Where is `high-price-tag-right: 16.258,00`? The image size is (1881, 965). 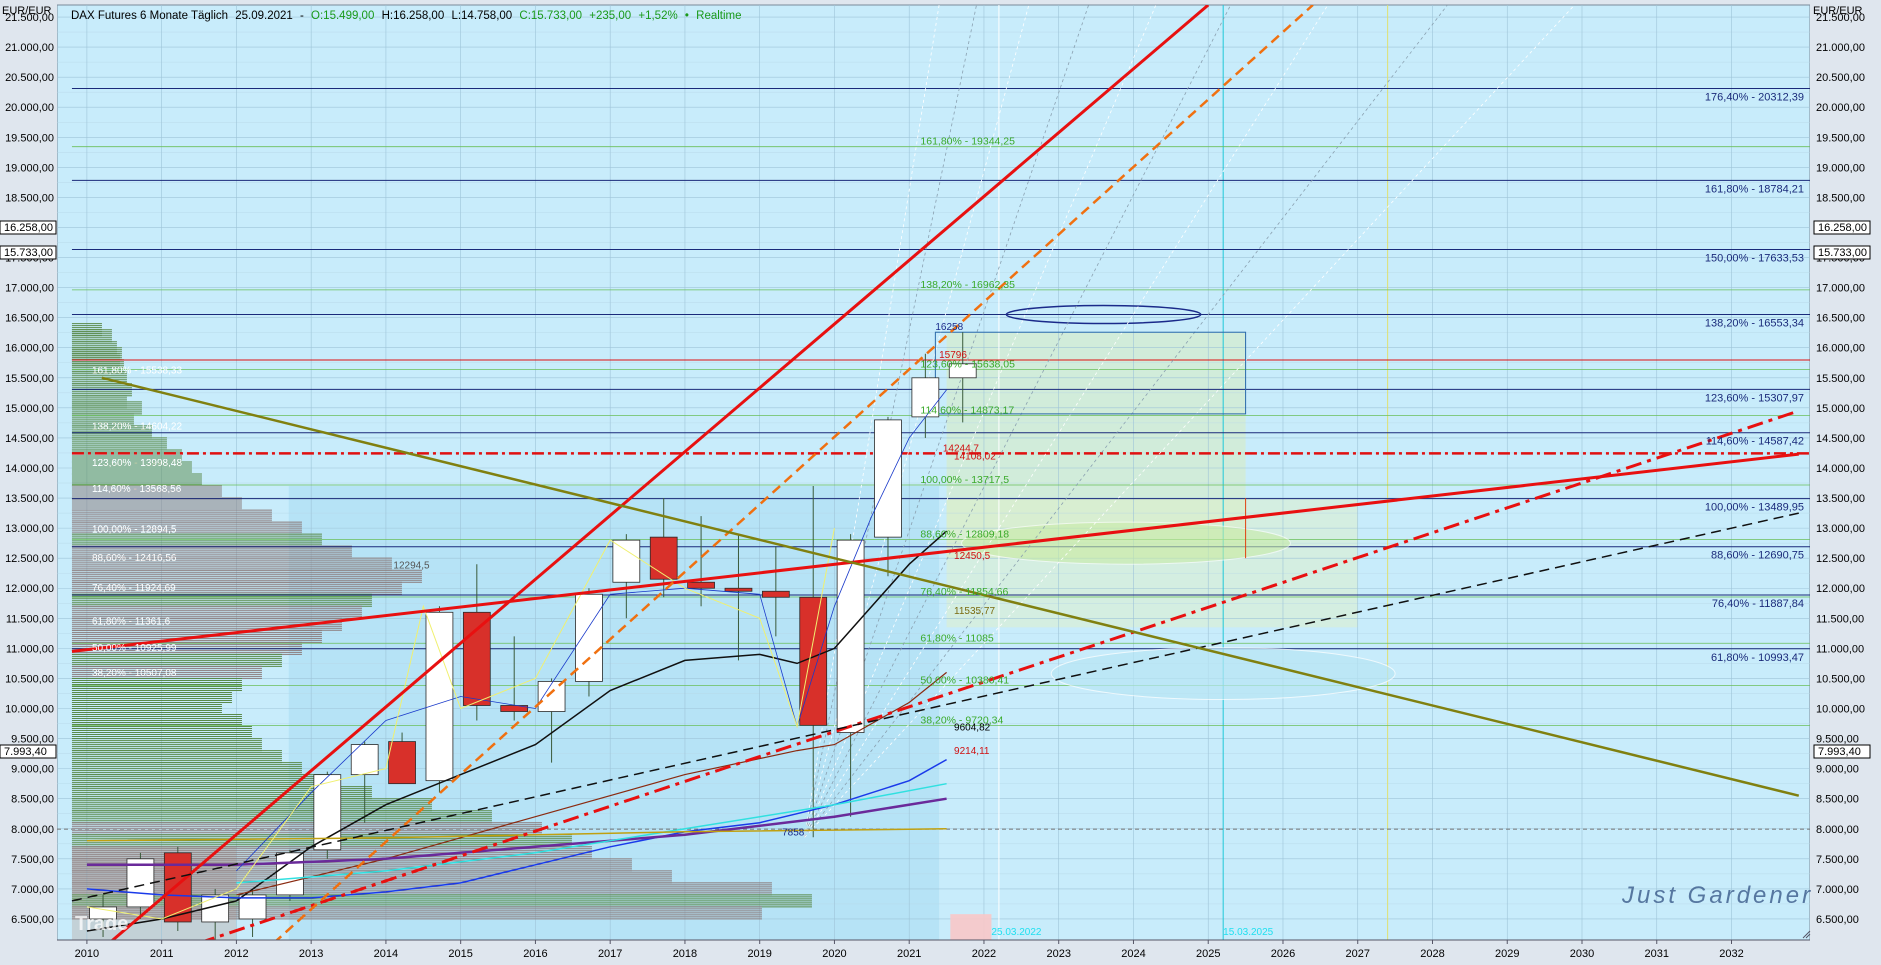 high-price-tag-right: 16.258,00 is located at coordinates (1842, 227).